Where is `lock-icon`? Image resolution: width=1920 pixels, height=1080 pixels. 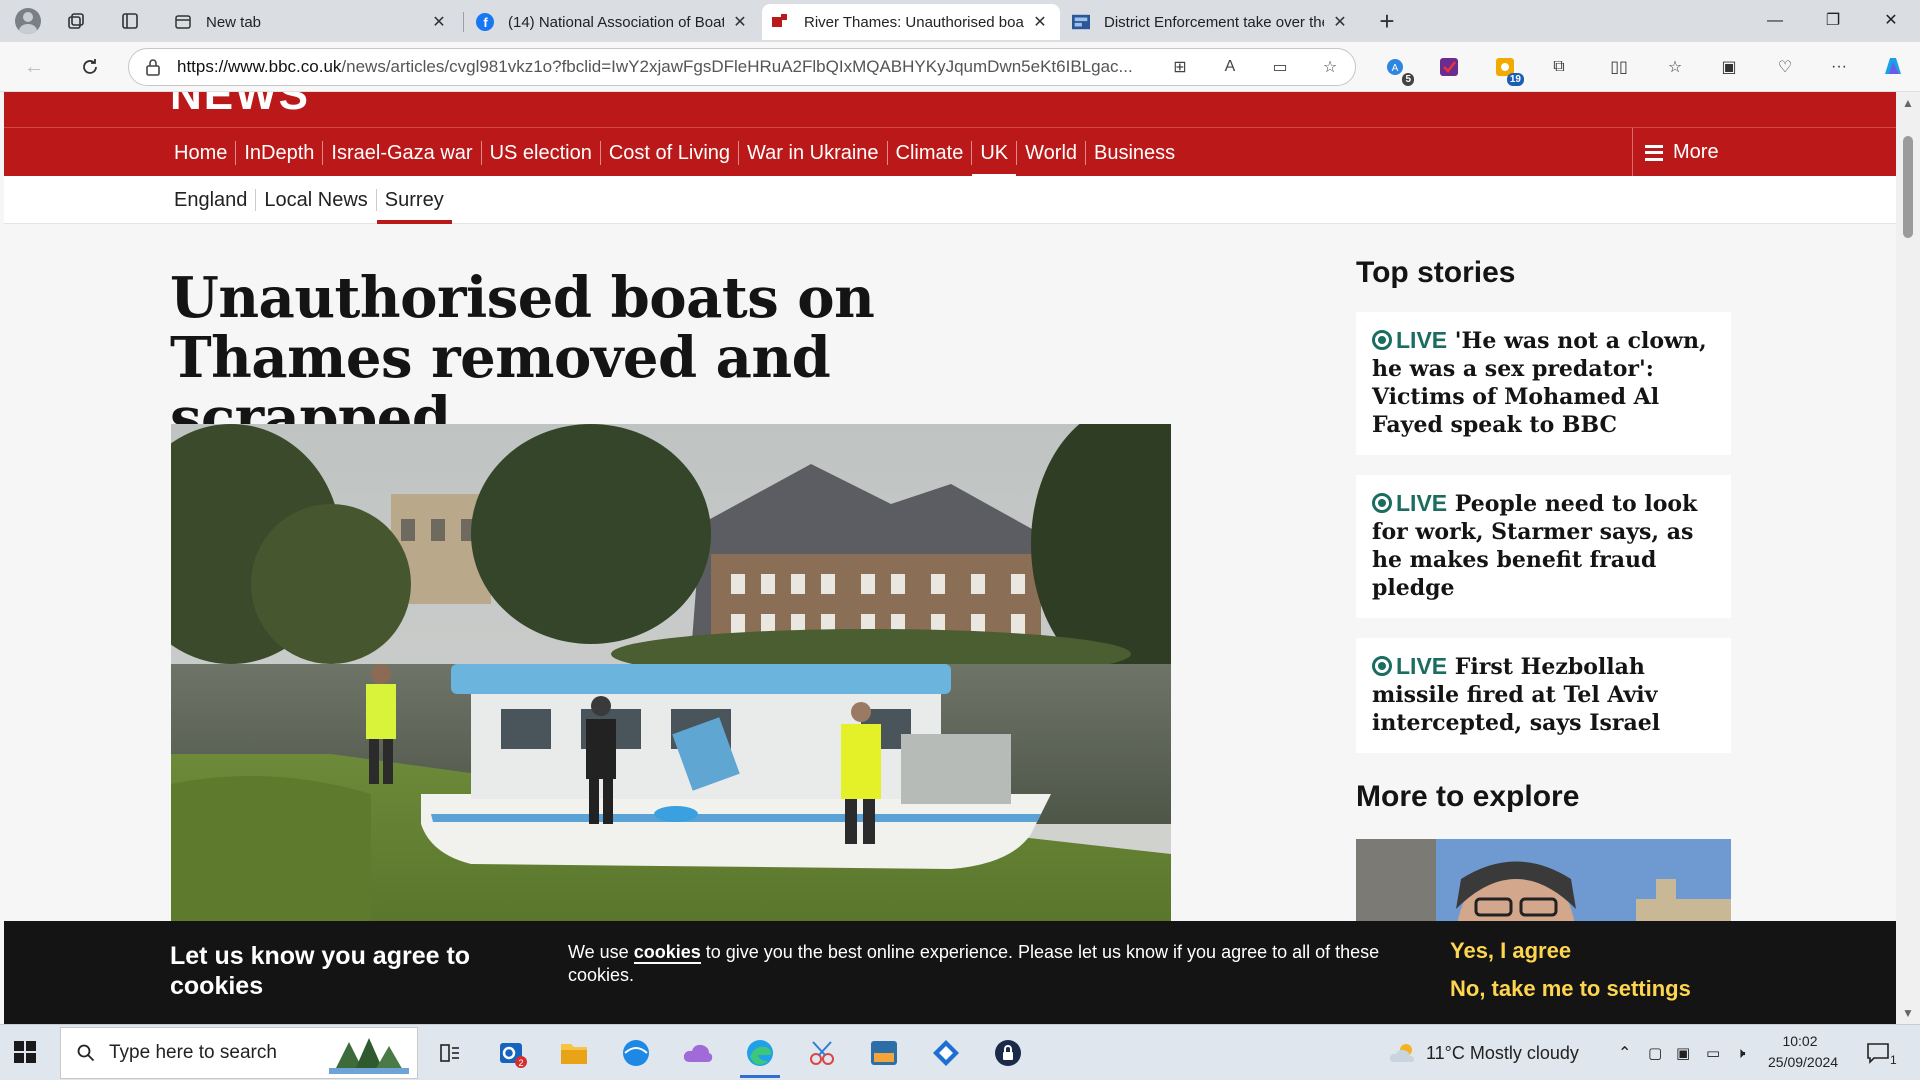 lock-icon is located at coordinates (153, 67).